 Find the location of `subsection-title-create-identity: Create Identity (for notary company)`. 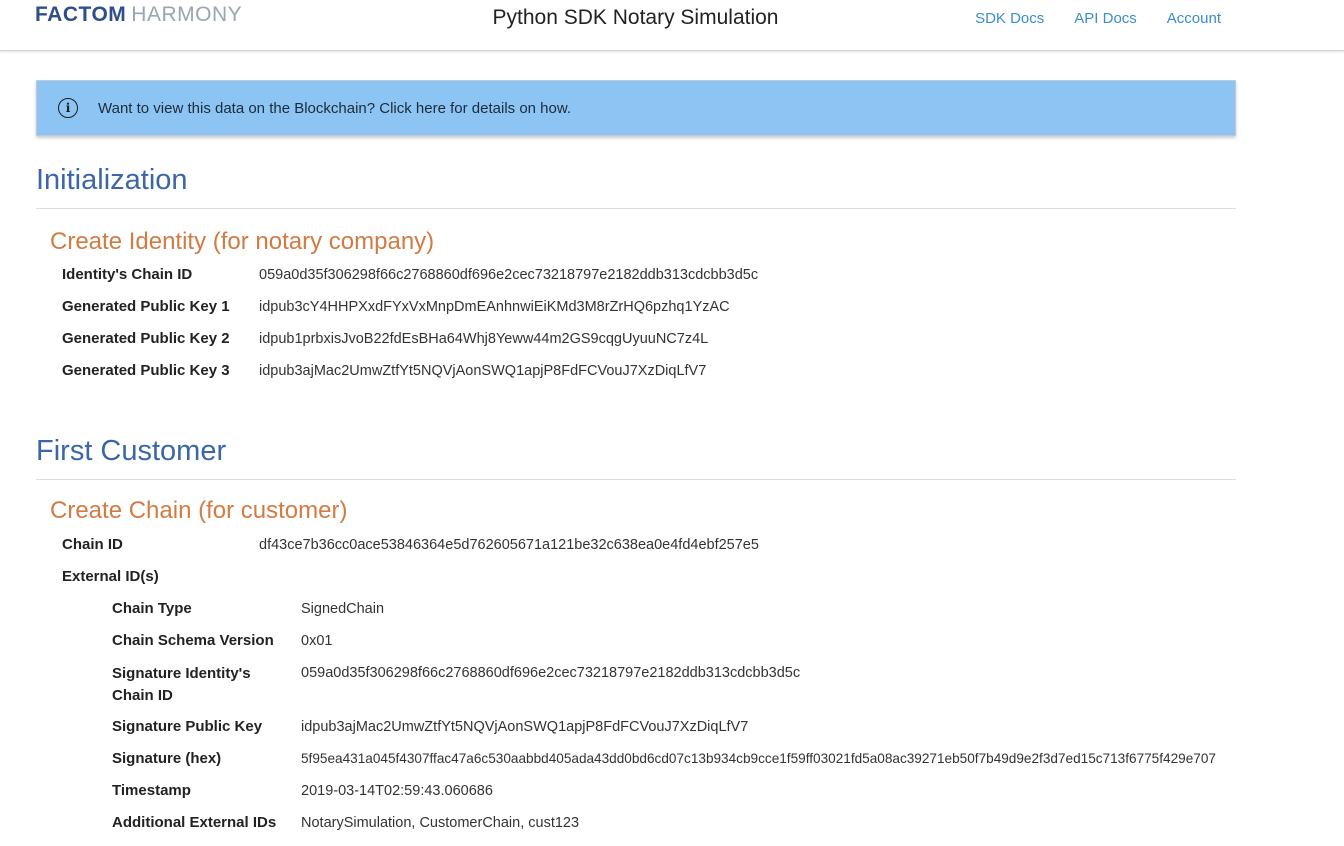

subsection-title-create-identity: Create Identity (for notary company) is located at coordinates (242, 241).